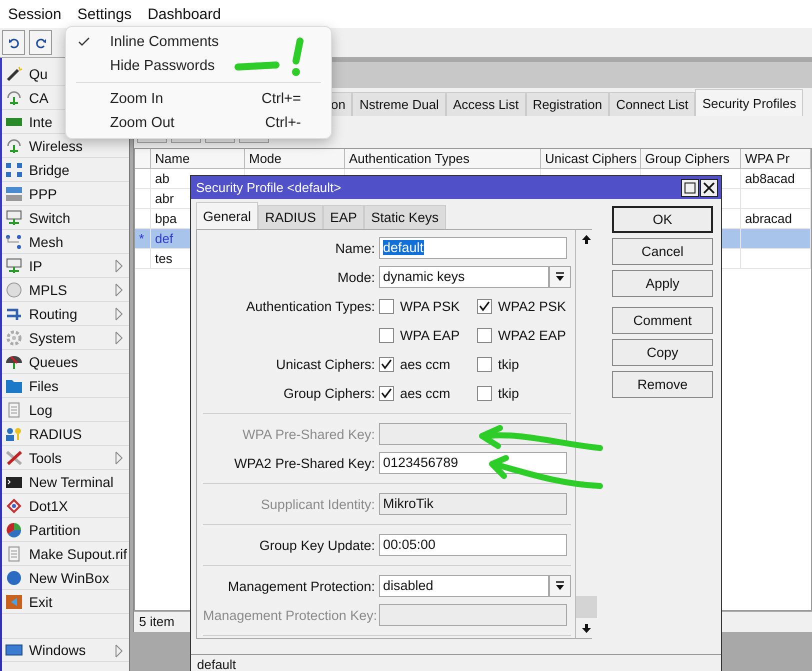 The image size is (812, 671). What do you see at coordinates (652, 104) in the screenshot?
I see `tab: Connect List` at bounding box center [652, 104].